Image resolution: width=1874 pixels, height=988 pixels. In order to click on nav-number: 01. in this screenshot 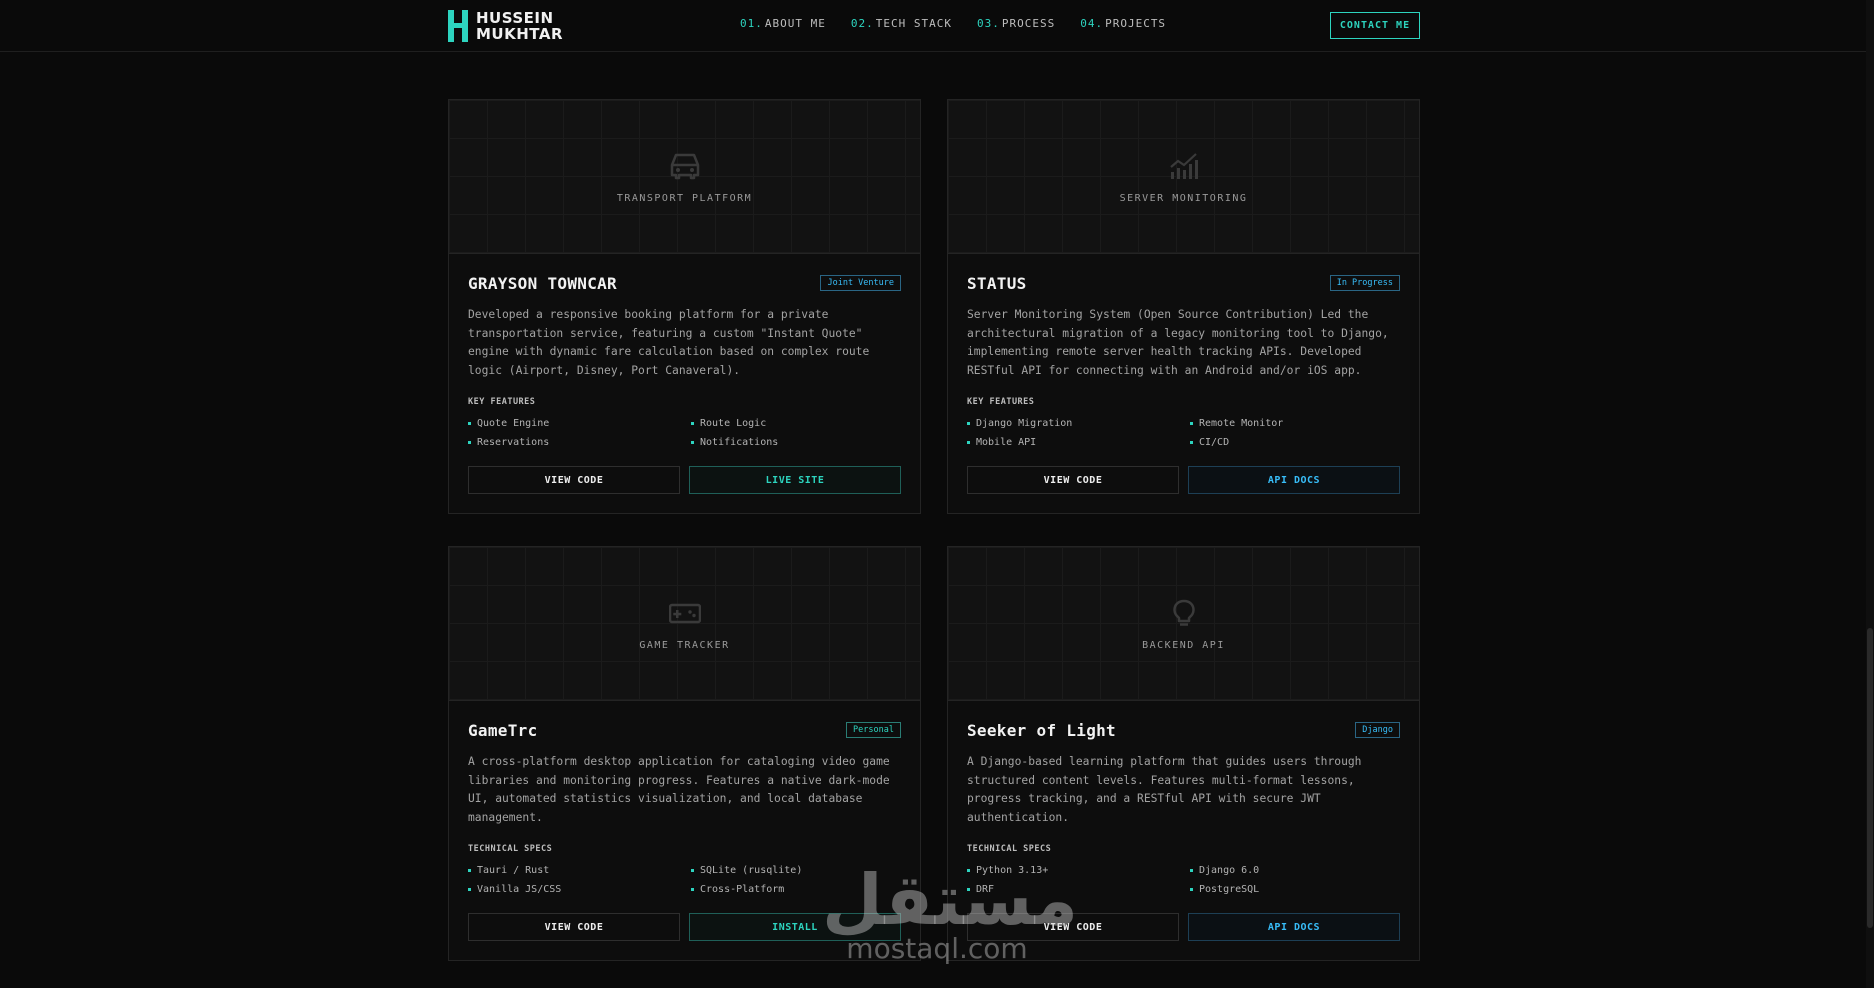, I will do `click(751, 23)`.